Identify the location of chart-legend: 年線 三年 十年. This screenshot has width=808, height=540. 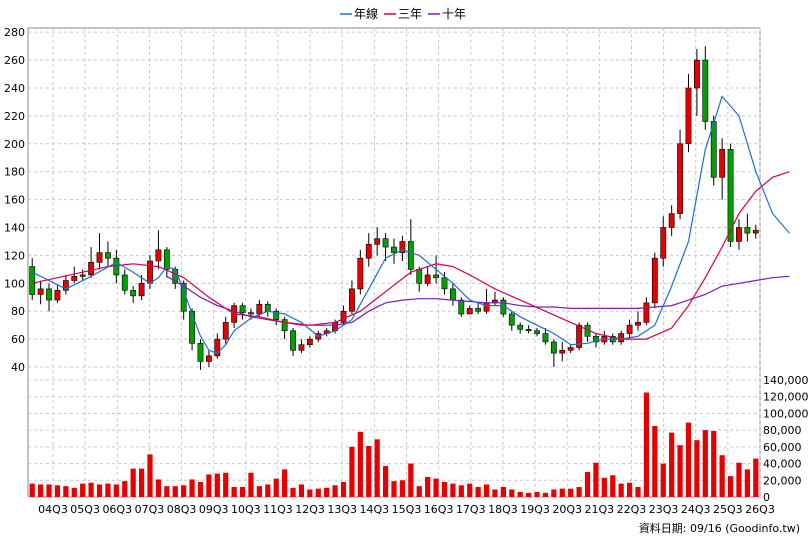
(403, 13).